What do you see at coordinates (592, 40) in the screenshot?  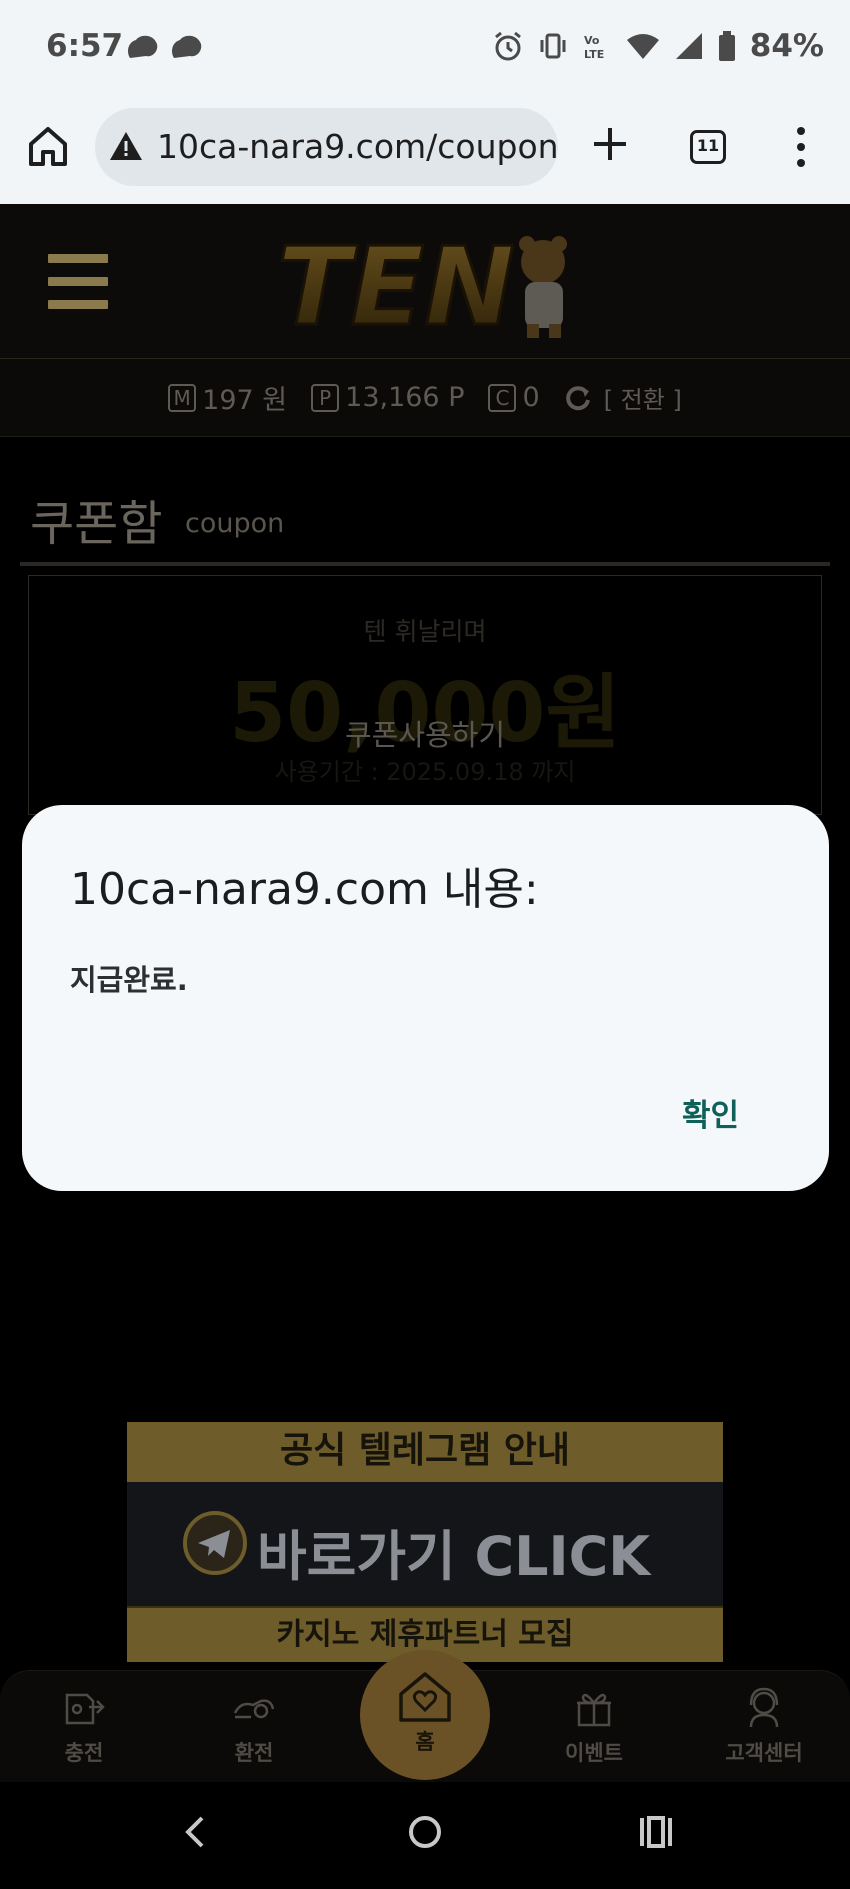 I see `svg-text: Vo` at bounding box center [592, 40].